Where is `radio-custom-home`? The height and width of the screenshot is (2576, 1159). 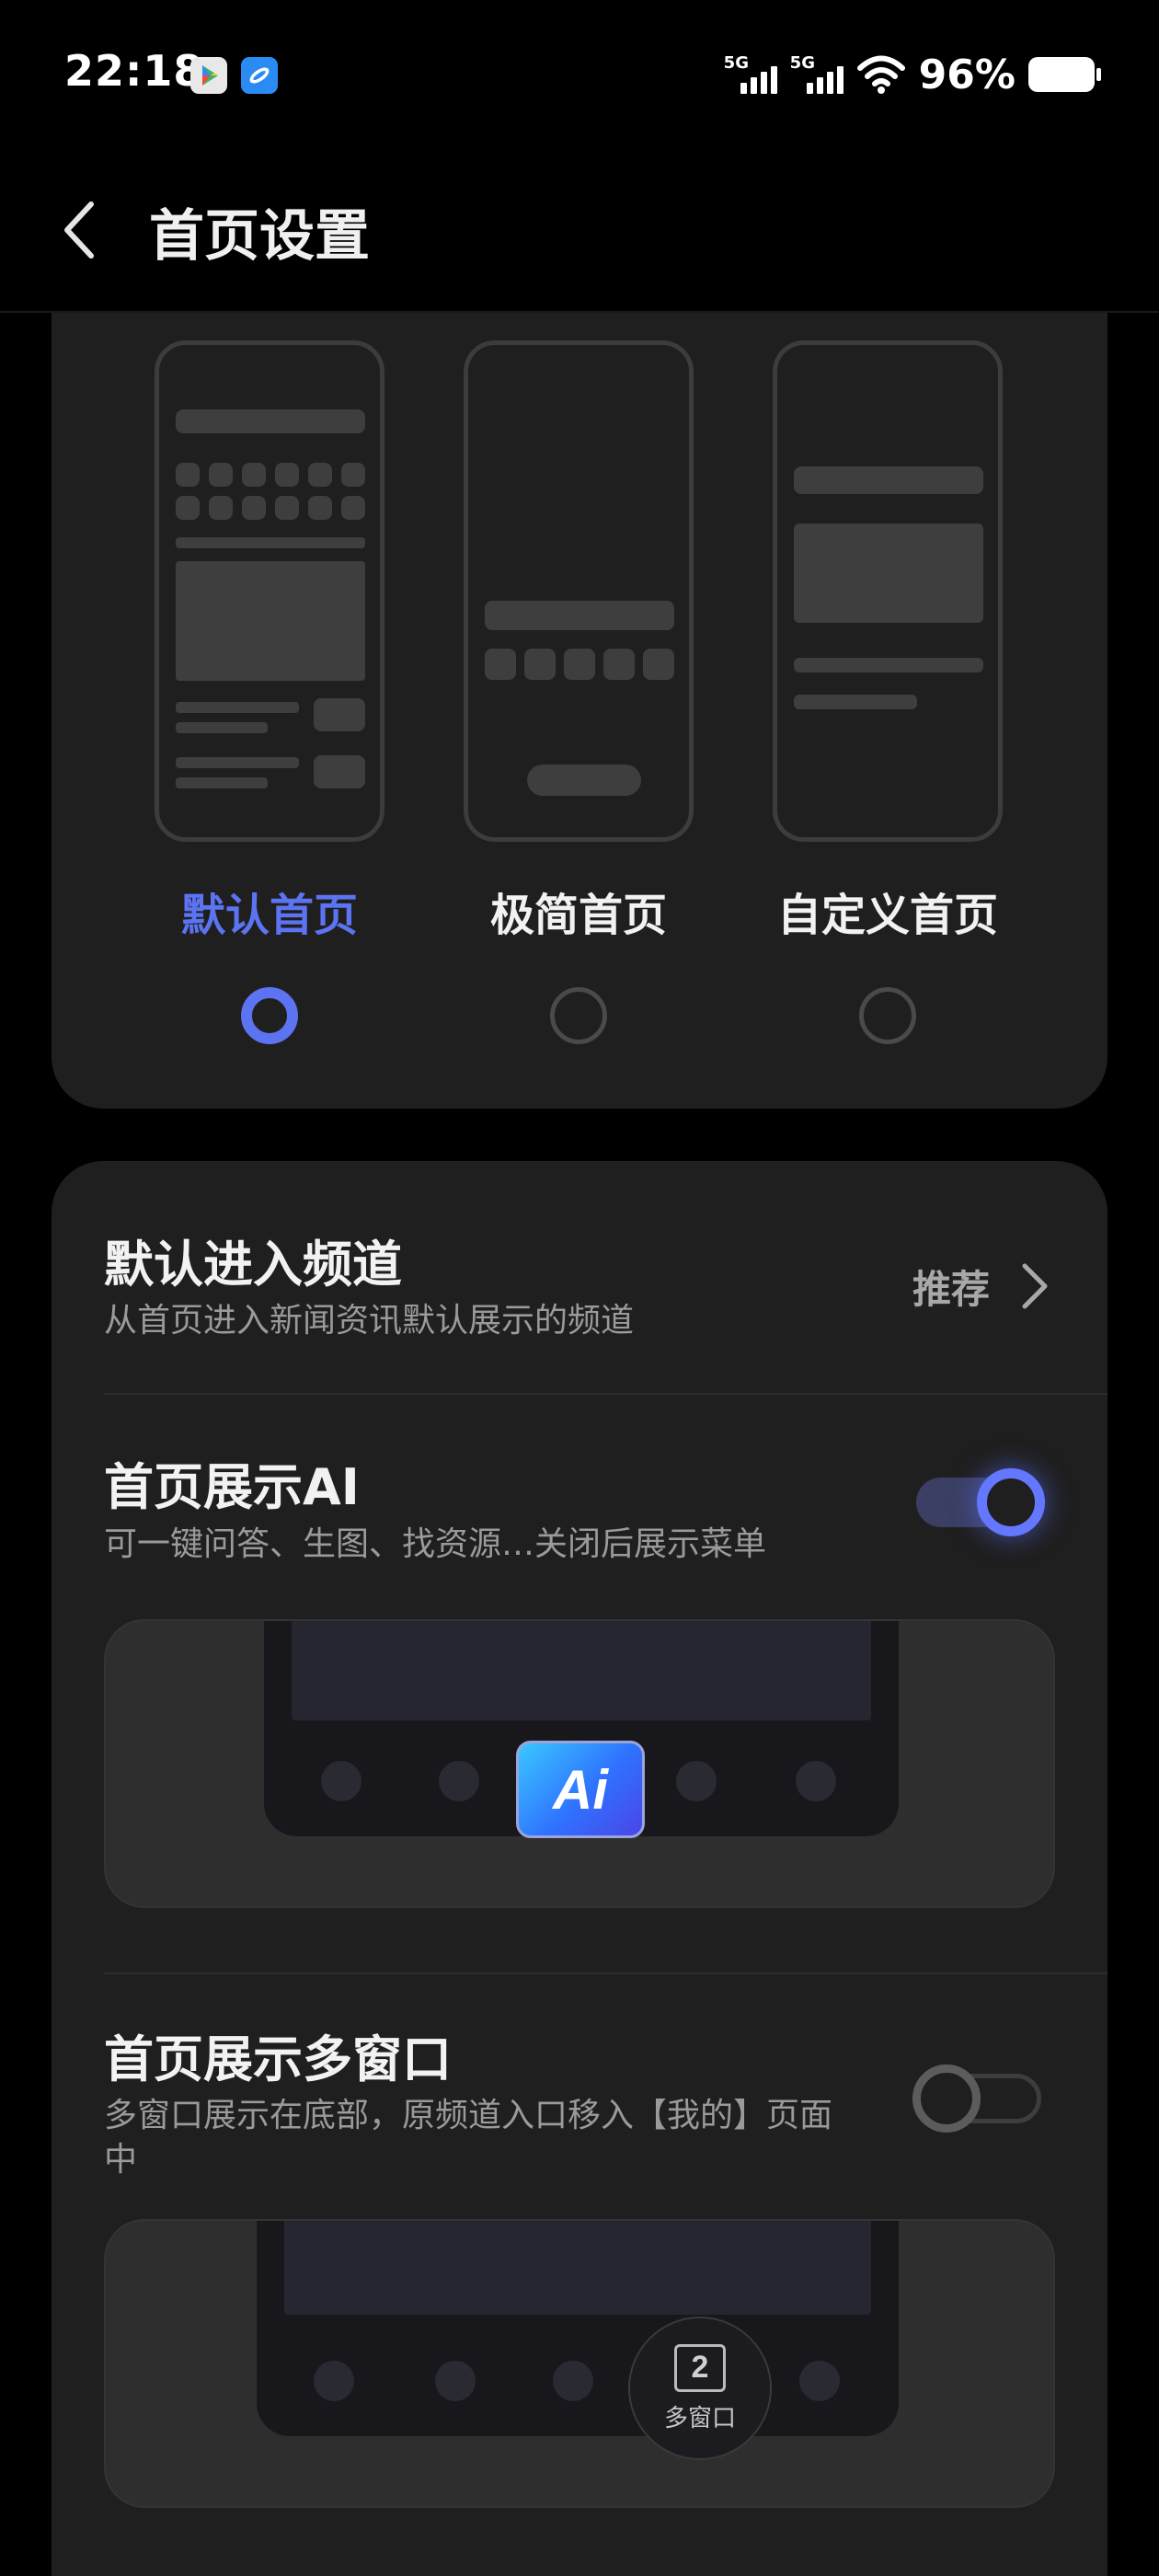 radio-custom-home is located at coordinates (887, 1016).